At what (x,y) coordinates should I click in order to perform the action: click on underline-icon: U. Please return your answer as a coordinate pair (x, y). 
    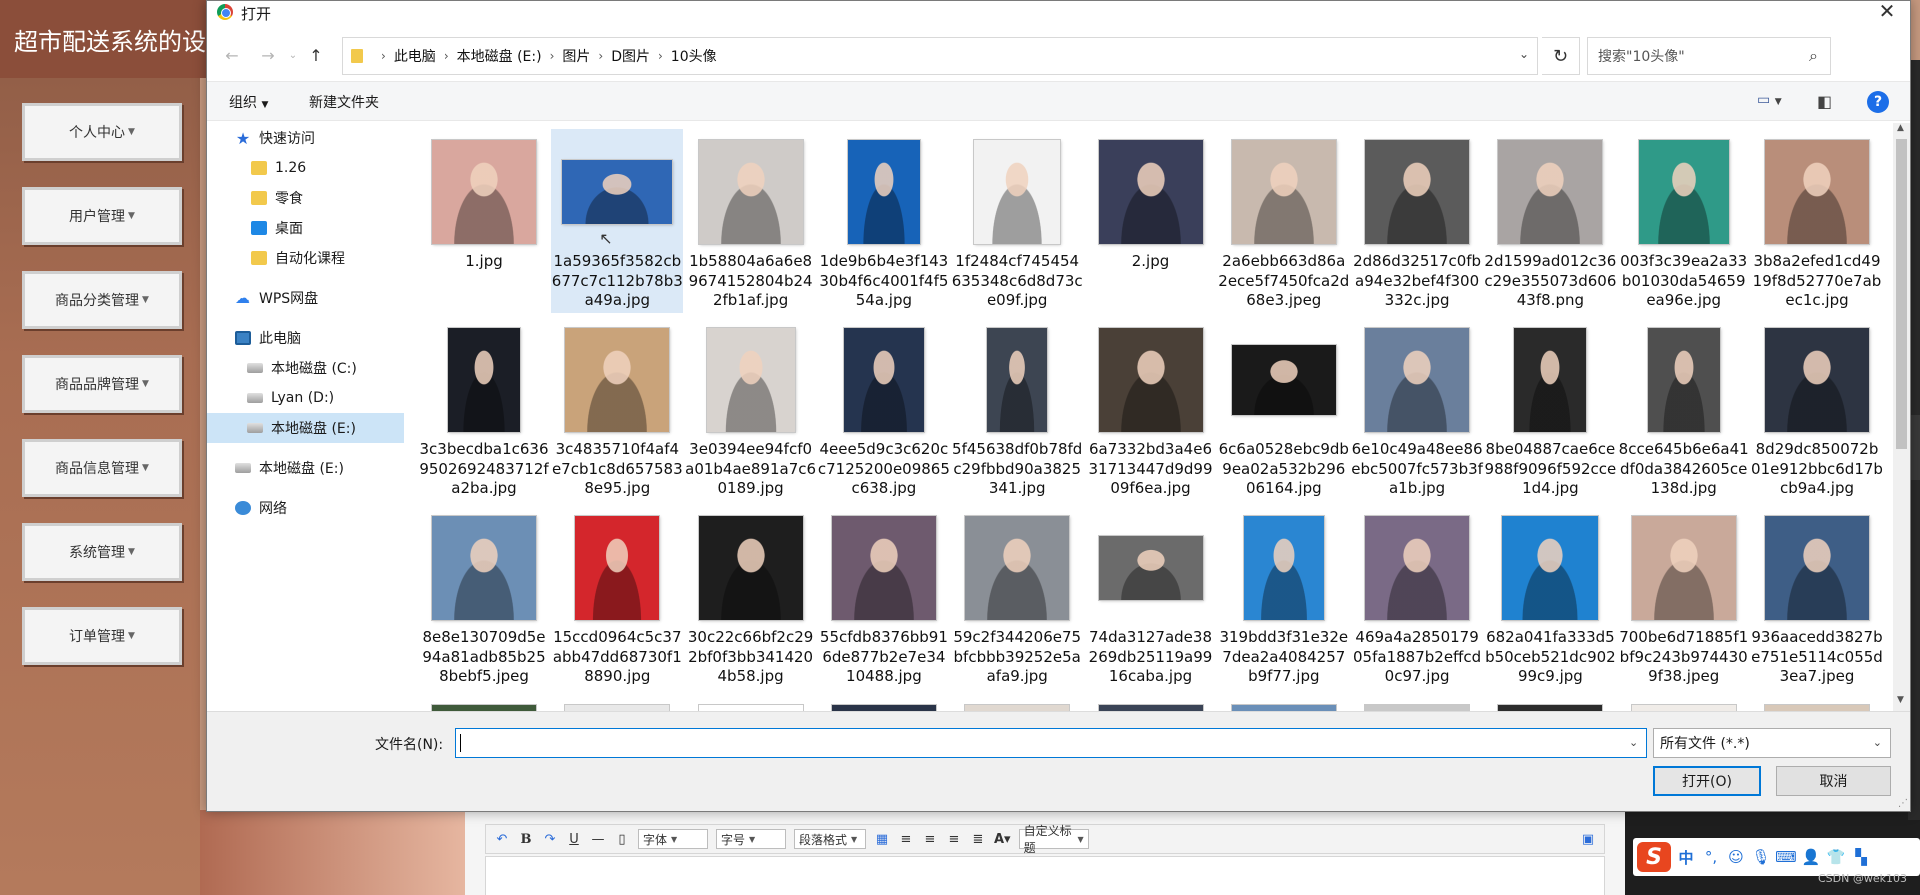
    Looking at the image, I should click on (574, 839).